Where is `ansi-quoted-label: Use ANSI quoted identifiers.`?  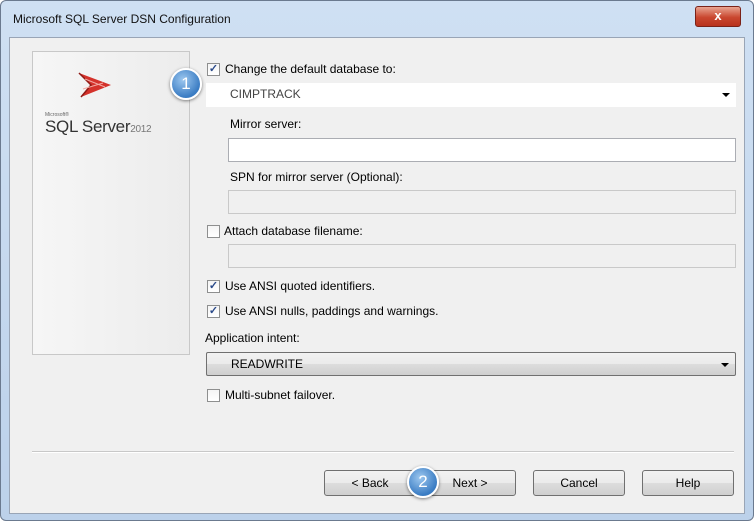
ansi-quoted-label: Use ANSI quoted identifiers. is located at coordinates (300, 286).